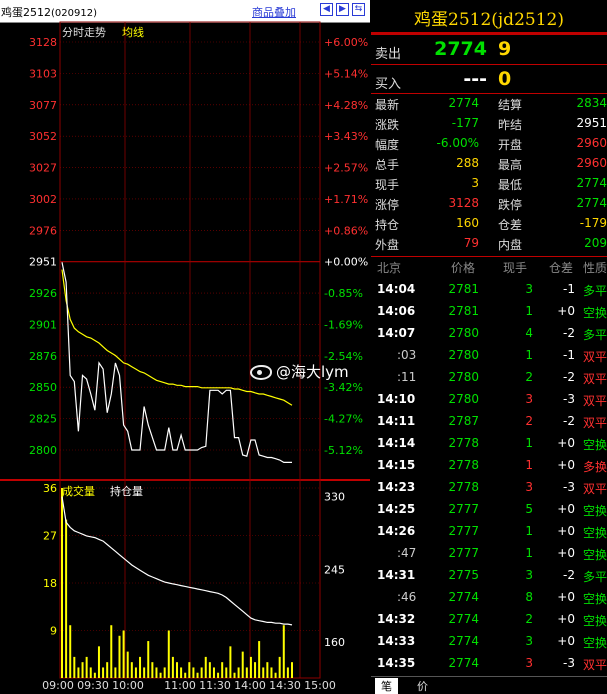 Image resolution: width=607 pixels, height=694 pixels. I want to click on stat-label: 最高, so click(510, 165).